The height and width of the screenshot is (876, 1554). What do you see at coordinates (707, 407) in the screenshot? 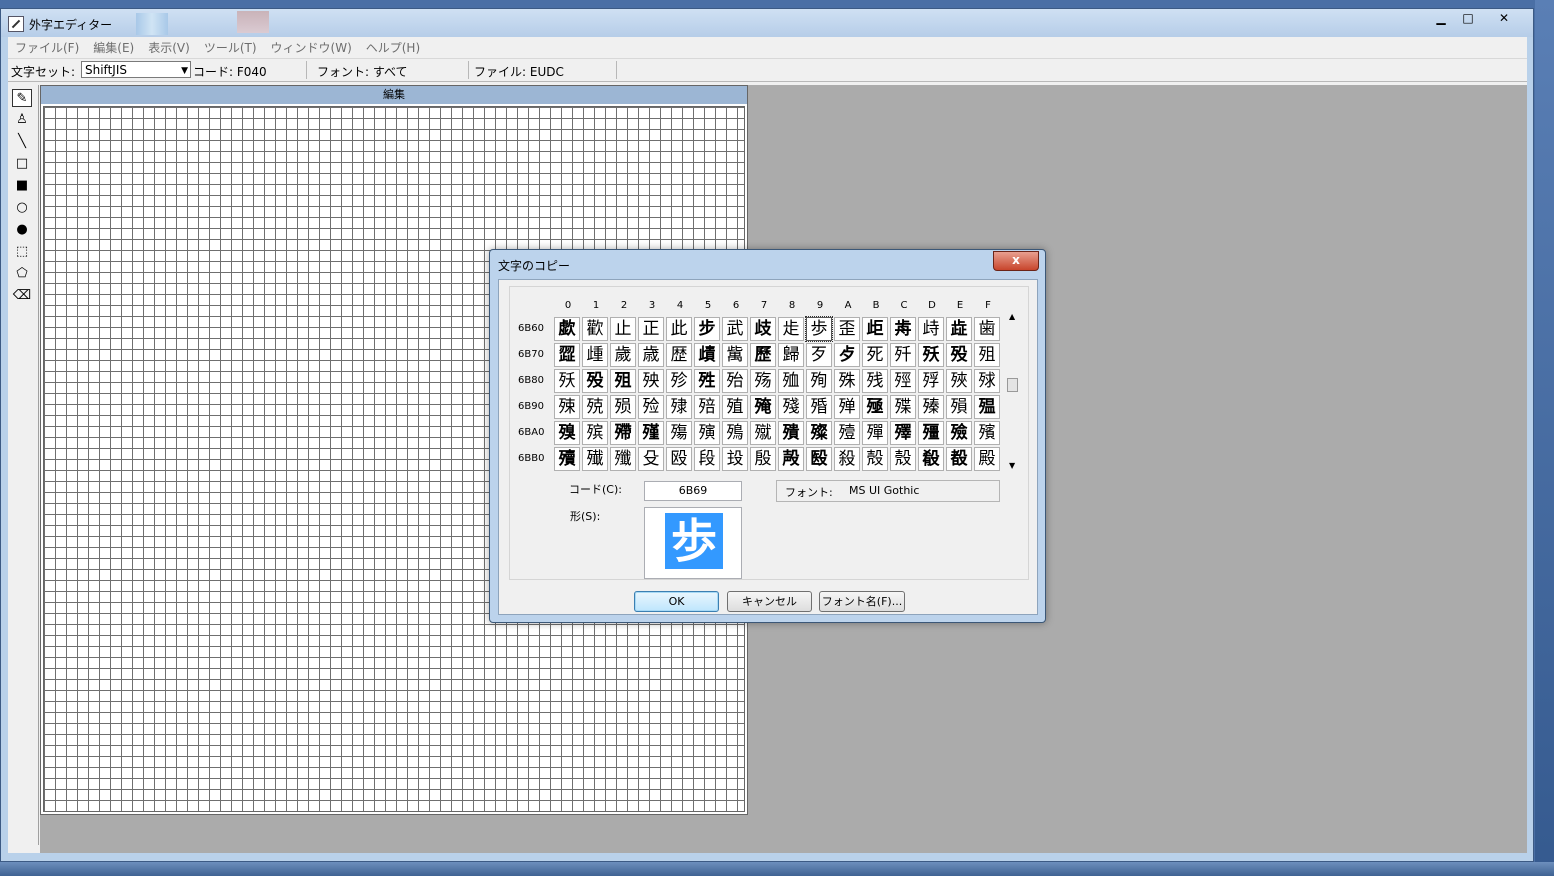
I see `char-cell: 殕` at bounding box center [707, 407].